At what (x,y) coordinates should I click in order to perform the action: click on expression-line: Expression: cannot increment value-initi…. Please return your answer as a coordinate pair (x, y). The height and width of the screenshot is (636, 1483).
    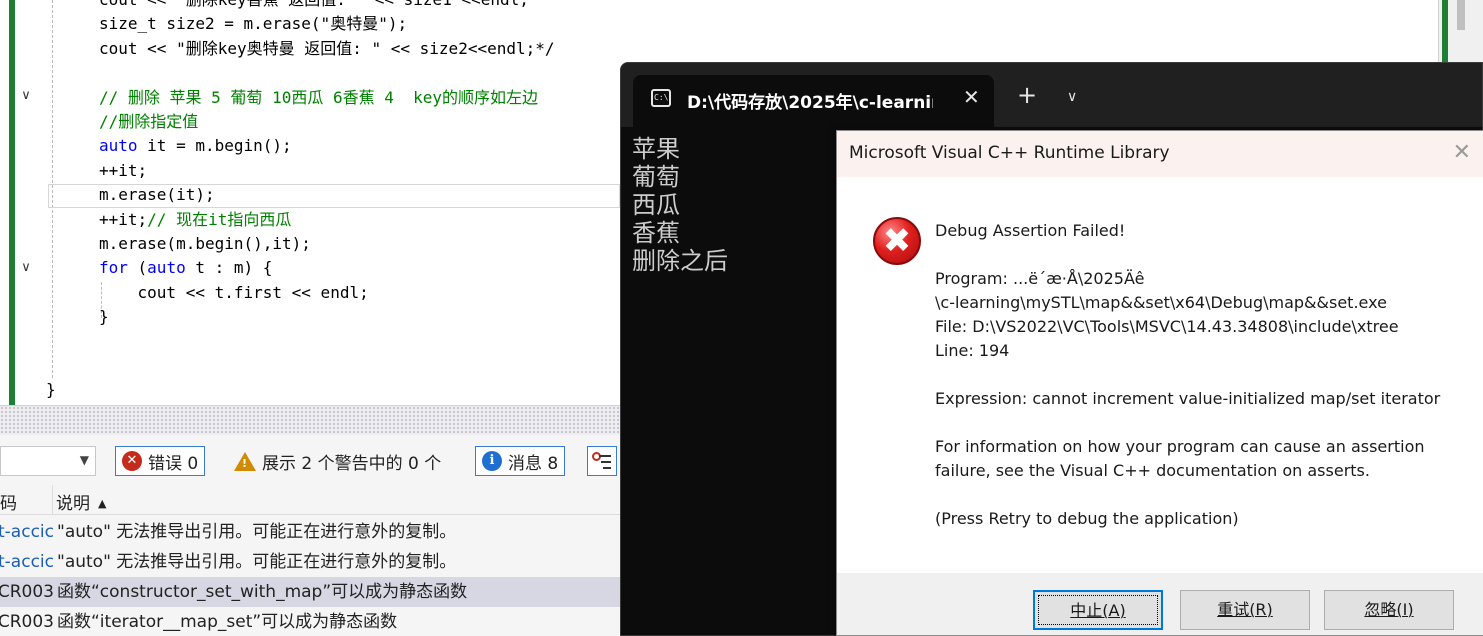
    Looking at the image, I should click on (1188, 398).